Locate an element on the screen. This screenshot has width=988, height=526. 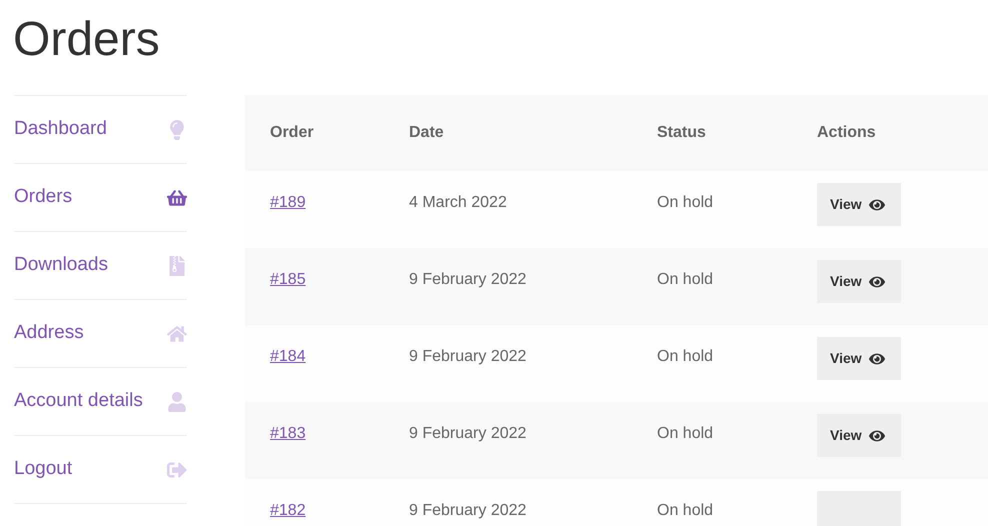
nav-item: Downloads is located at coordinates (100, 266).